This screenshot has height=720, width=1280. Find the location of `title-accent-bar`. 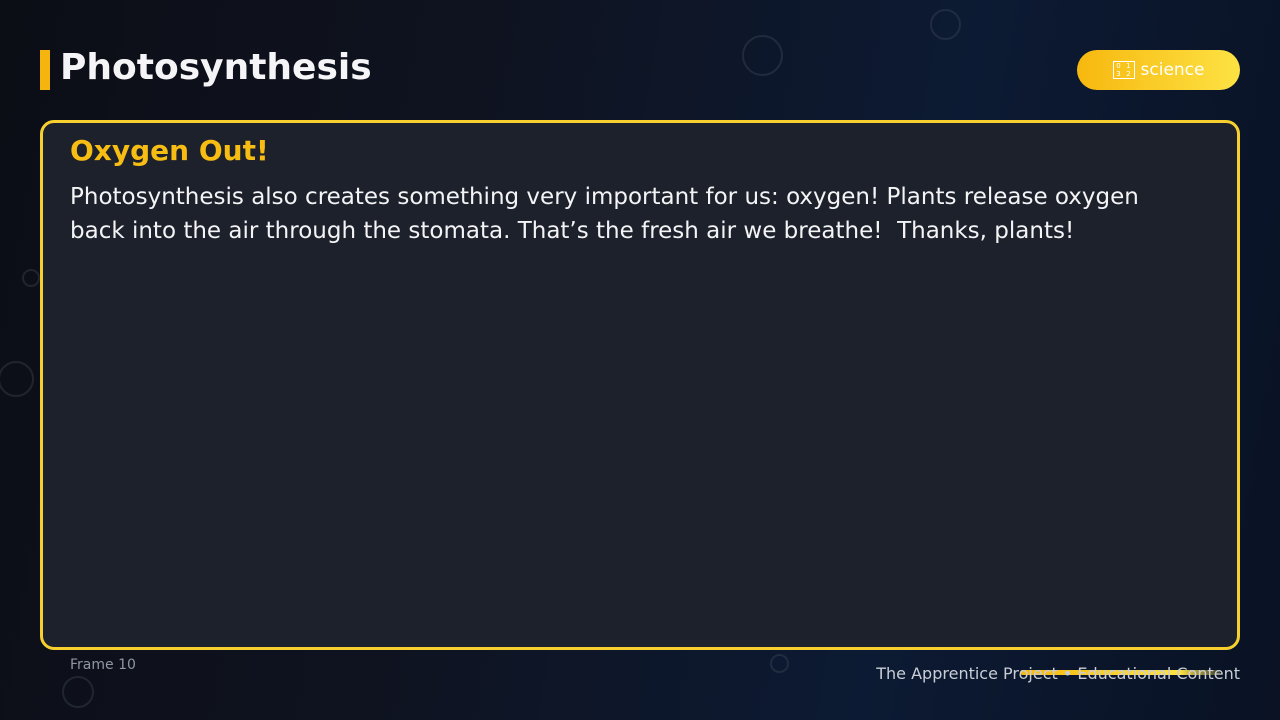

title-accent-bar is located at coordinates (45, 70).